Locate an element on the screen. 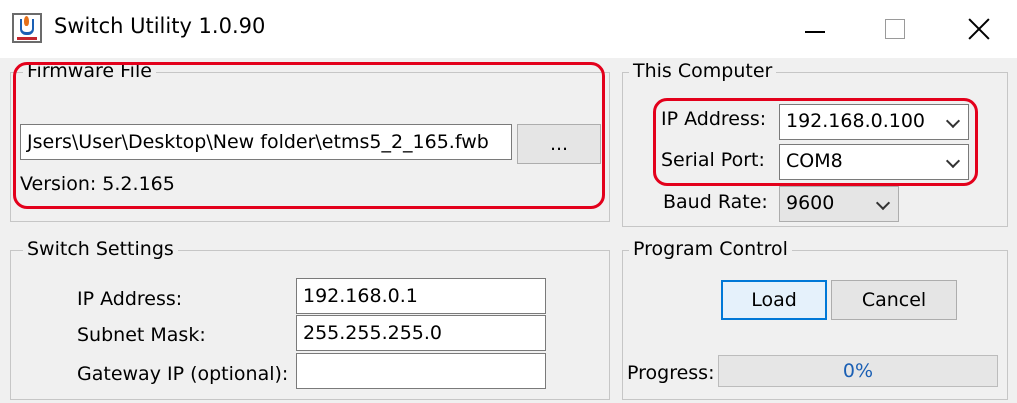 The image size is (1017, 403). baud-rate-value: 9600 is located at coordinates (810, 203).